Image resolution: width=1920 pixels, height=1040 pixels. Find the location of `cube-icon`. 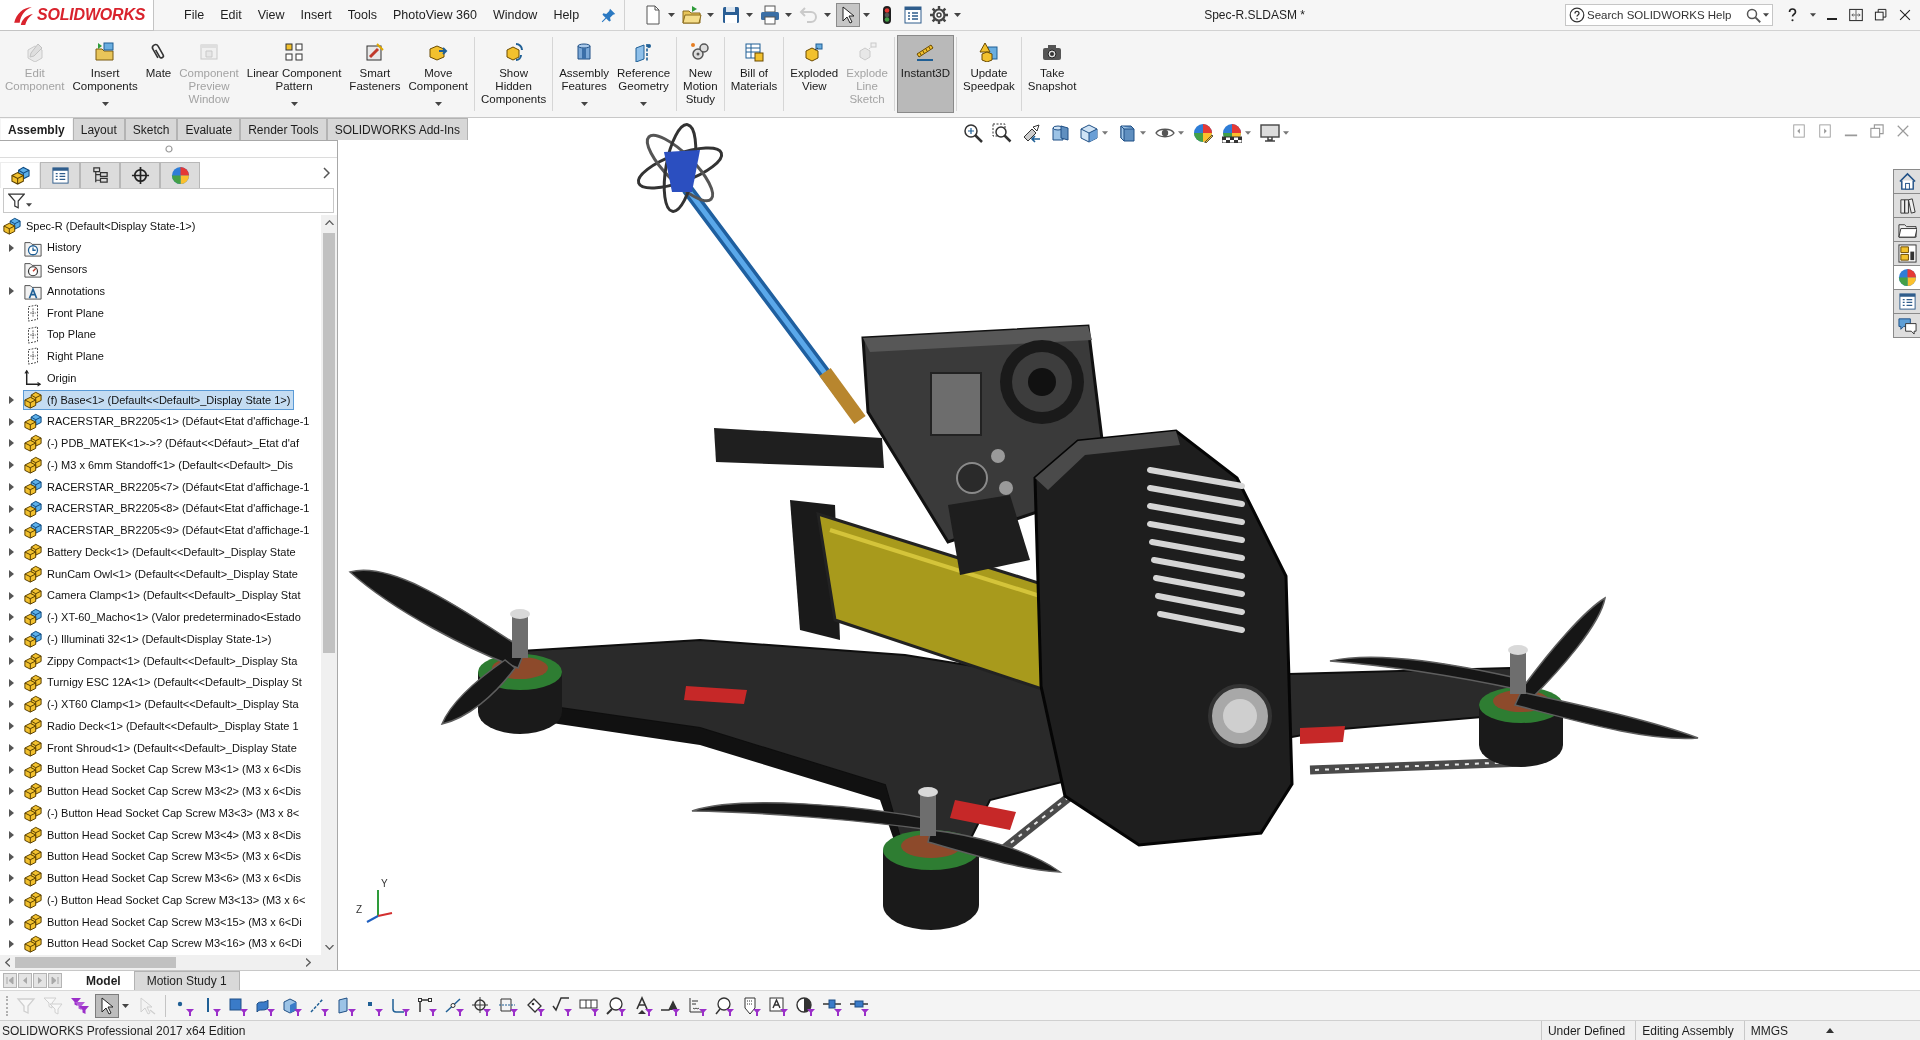

cube-icon is located at coordinates (1089, 133).